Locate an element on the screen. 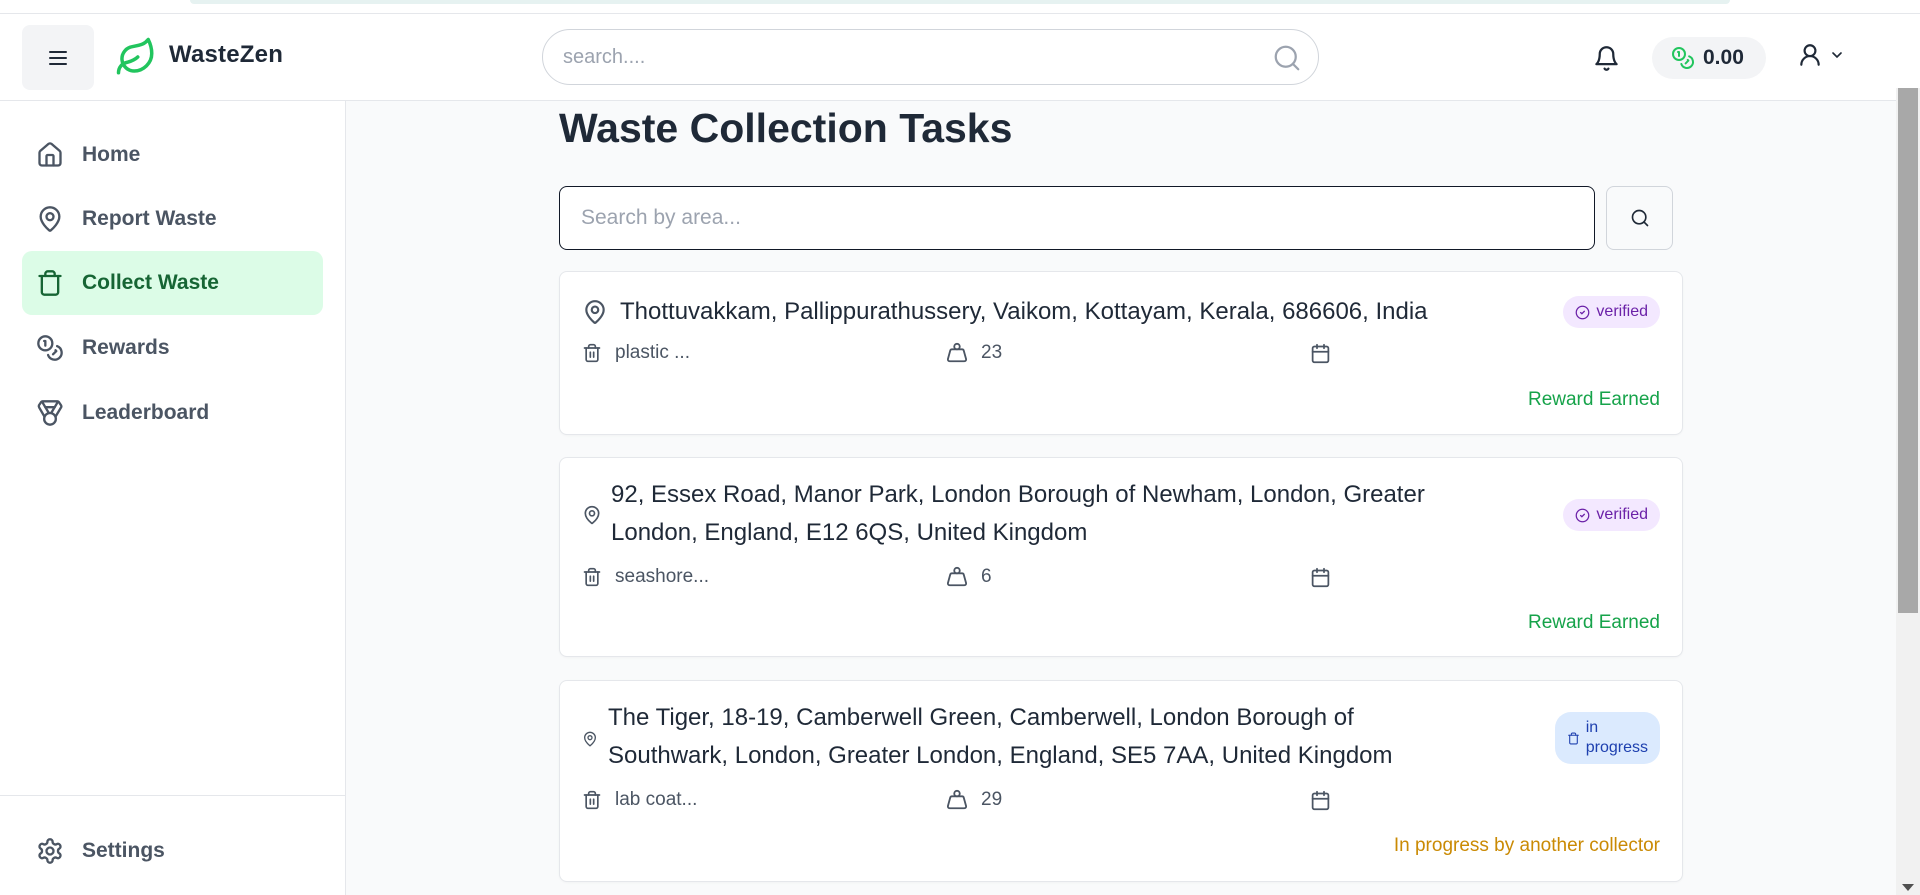  sidebar-item-leaderboard: Leaderboard is located at coordinates (172, 413).